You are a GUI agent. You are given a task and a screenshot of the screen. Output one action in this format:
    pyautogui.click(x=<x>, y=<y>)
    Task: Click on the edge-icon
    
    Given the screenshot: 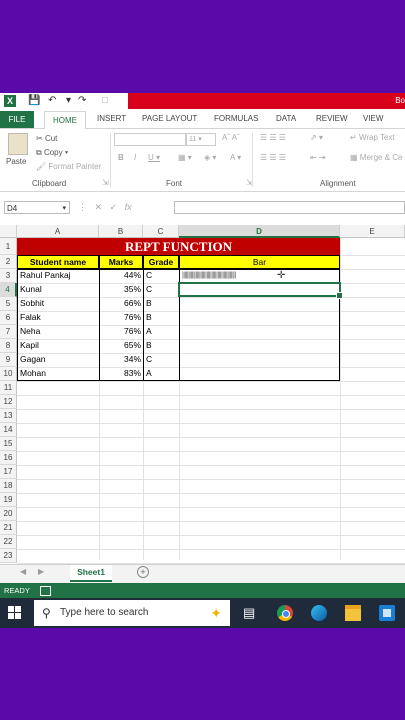 What is the action you would take?
    pyautogui.click(x=319, y=613)
    